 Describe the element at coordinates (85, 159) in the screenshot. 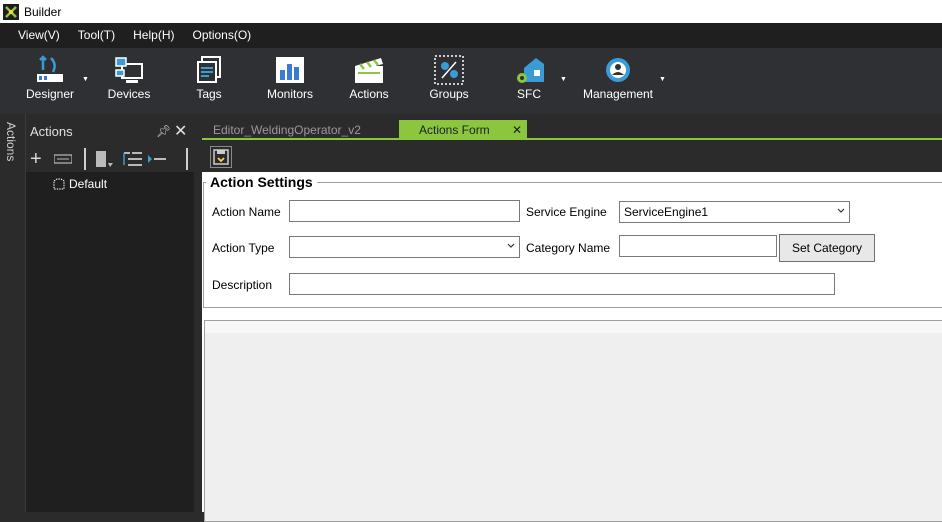

I see `toolbar-divider` at that location.